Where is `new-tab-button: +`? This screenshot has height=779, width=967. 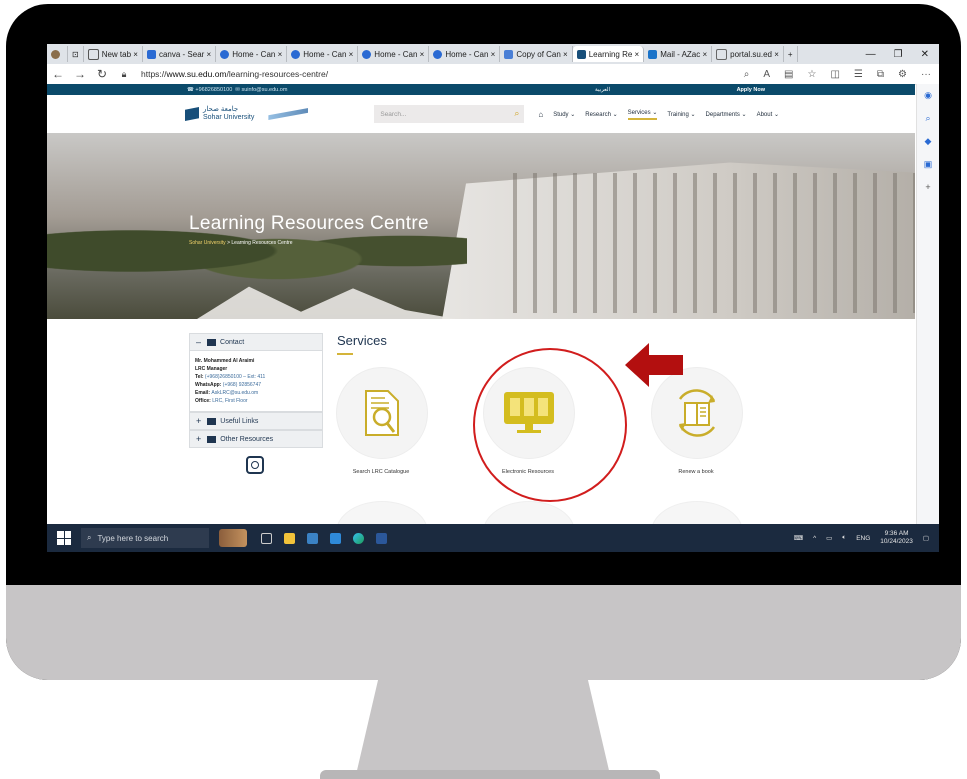
new-tab-button: + is located at coordinates (791, 54).